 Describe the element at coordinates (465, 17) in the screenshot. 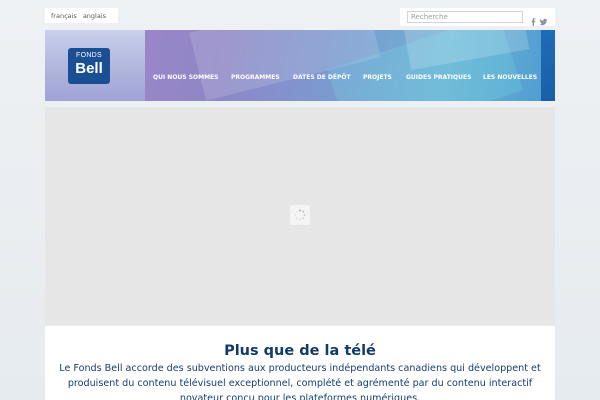

I see `search-input` at that location.